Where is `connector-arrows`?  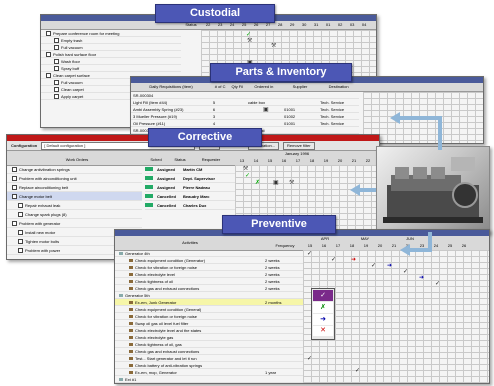
connector-arrows is located at coordinates (396, 184).